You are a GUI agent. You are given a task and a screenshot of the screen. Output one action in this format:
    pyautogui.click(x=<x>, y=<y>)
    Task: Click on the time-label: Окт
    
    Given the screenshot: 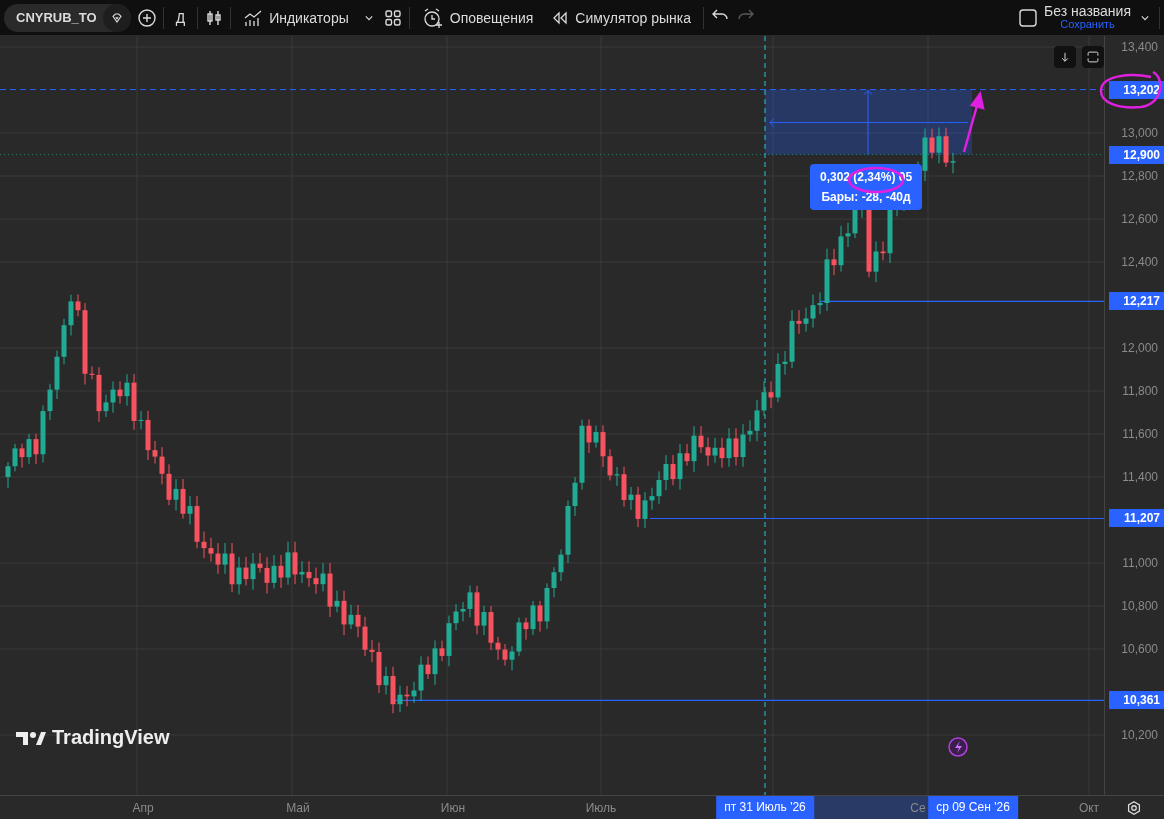 What is the action you would take?
    pyautogui.click(x=1089, y=808)
    